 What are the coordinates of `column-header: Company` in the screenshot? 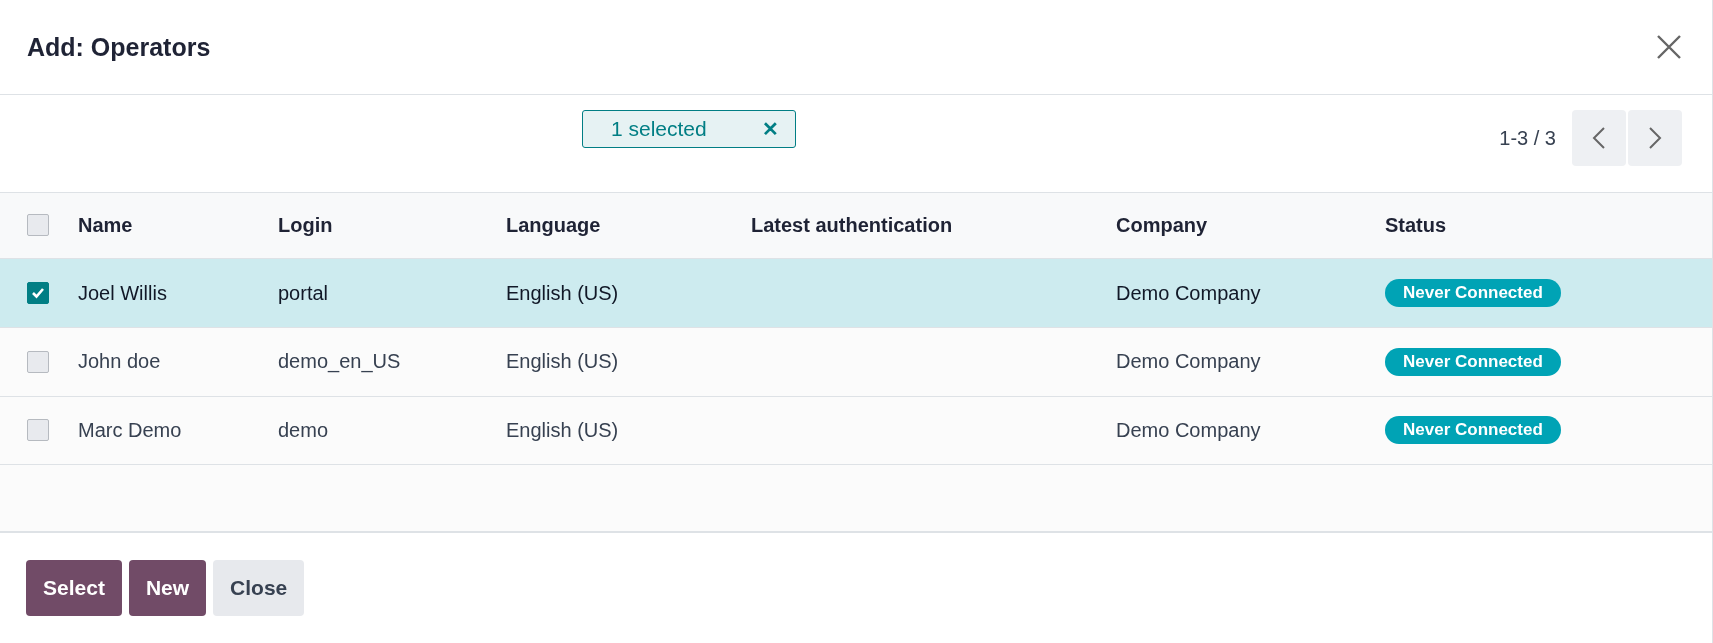 It's located at (1250, 225).